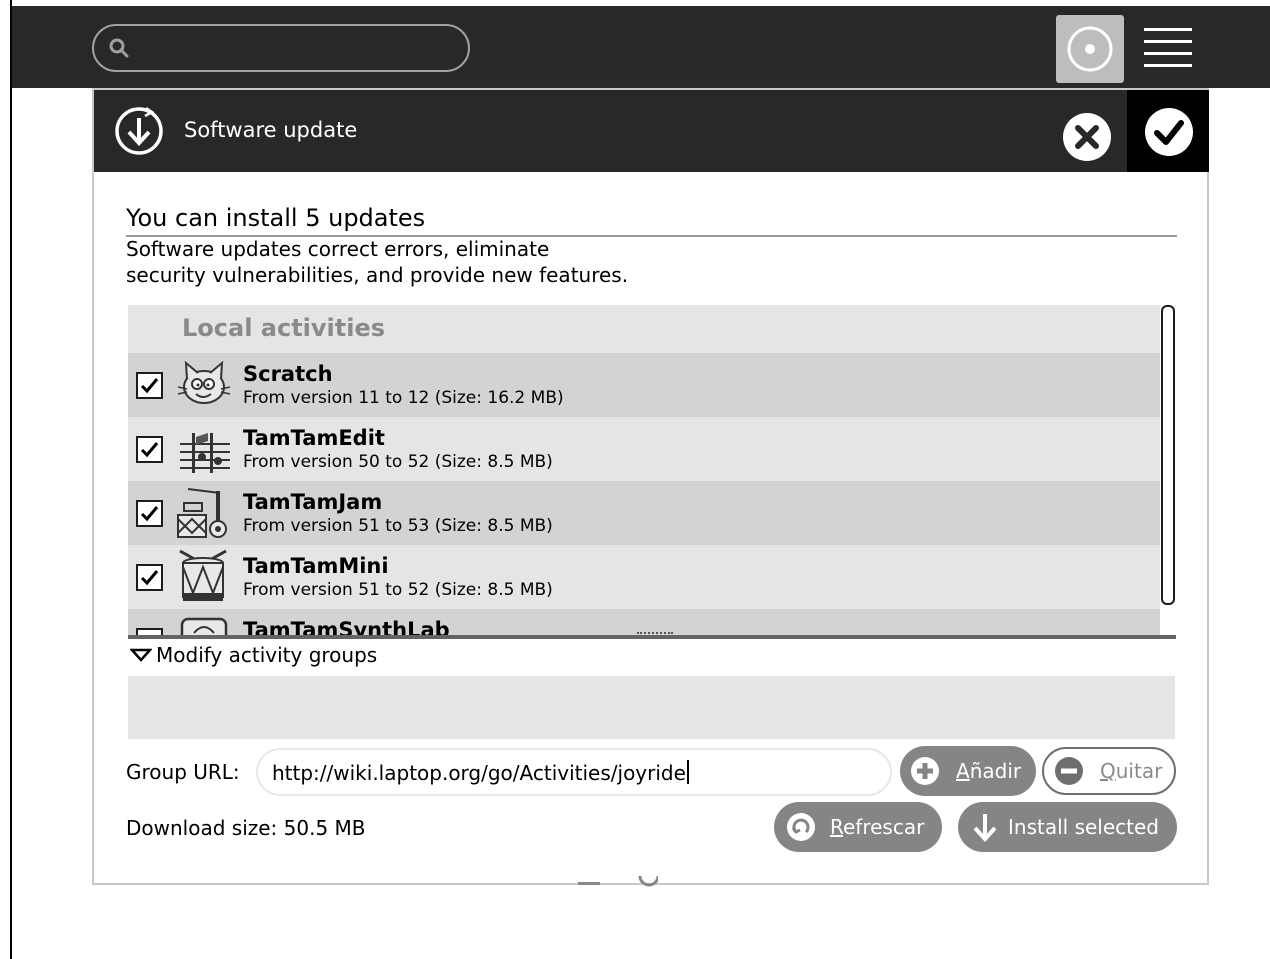  I want to click on modify-groups-label: Modify activity groups, so click(267, 655).